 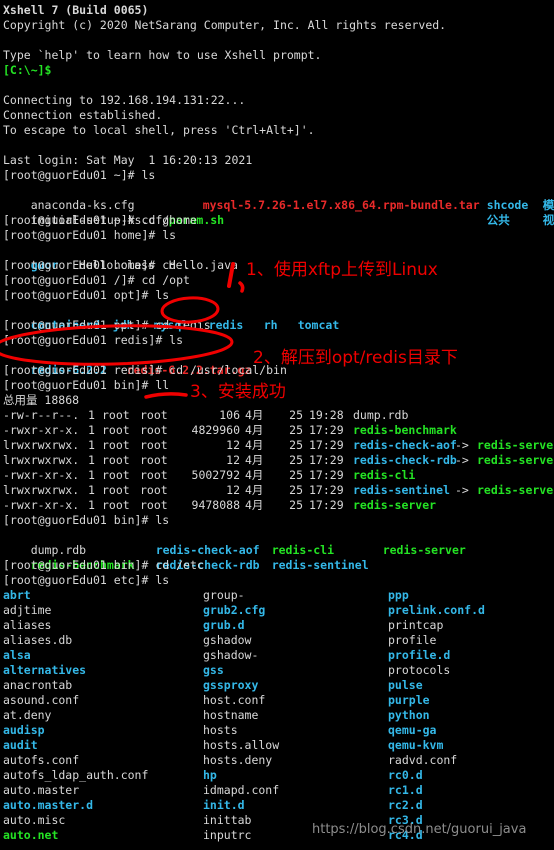 What do you see at coordinates (462, 460) in the screenshot?
I see `symlink-arrow: ->` at bounding box center [462, 460].